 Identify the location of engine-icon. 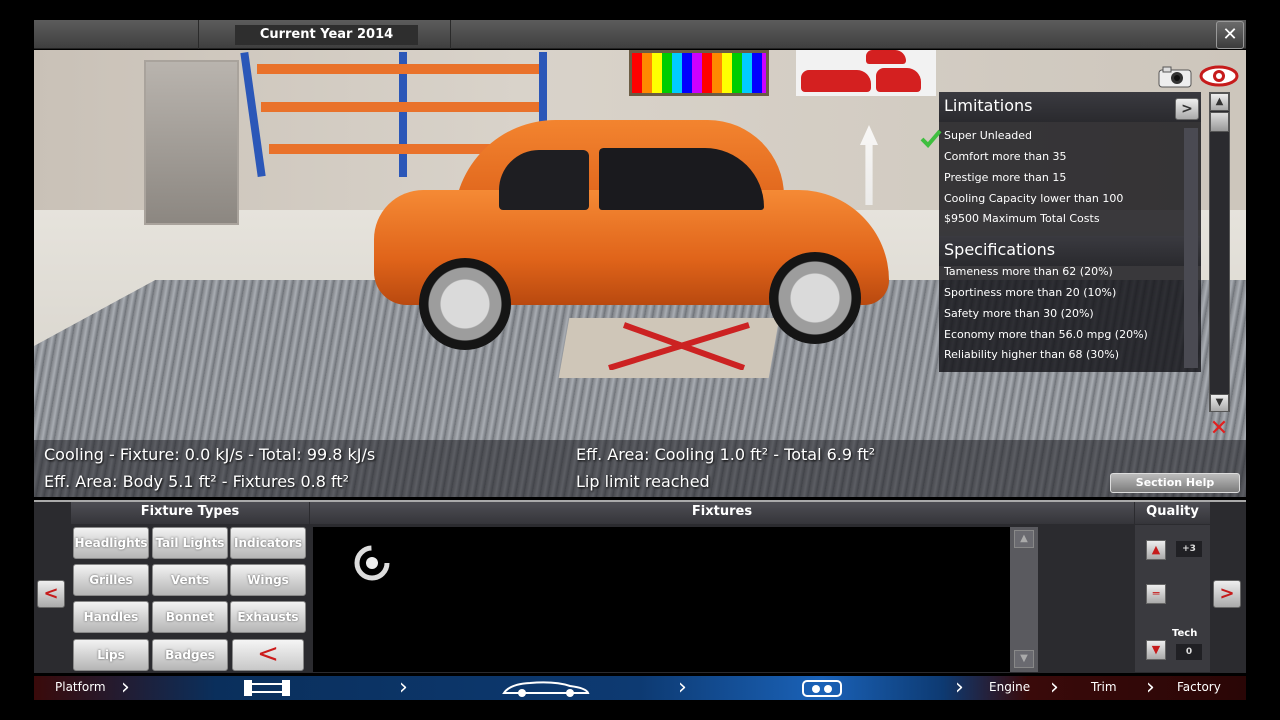
(822, 688).